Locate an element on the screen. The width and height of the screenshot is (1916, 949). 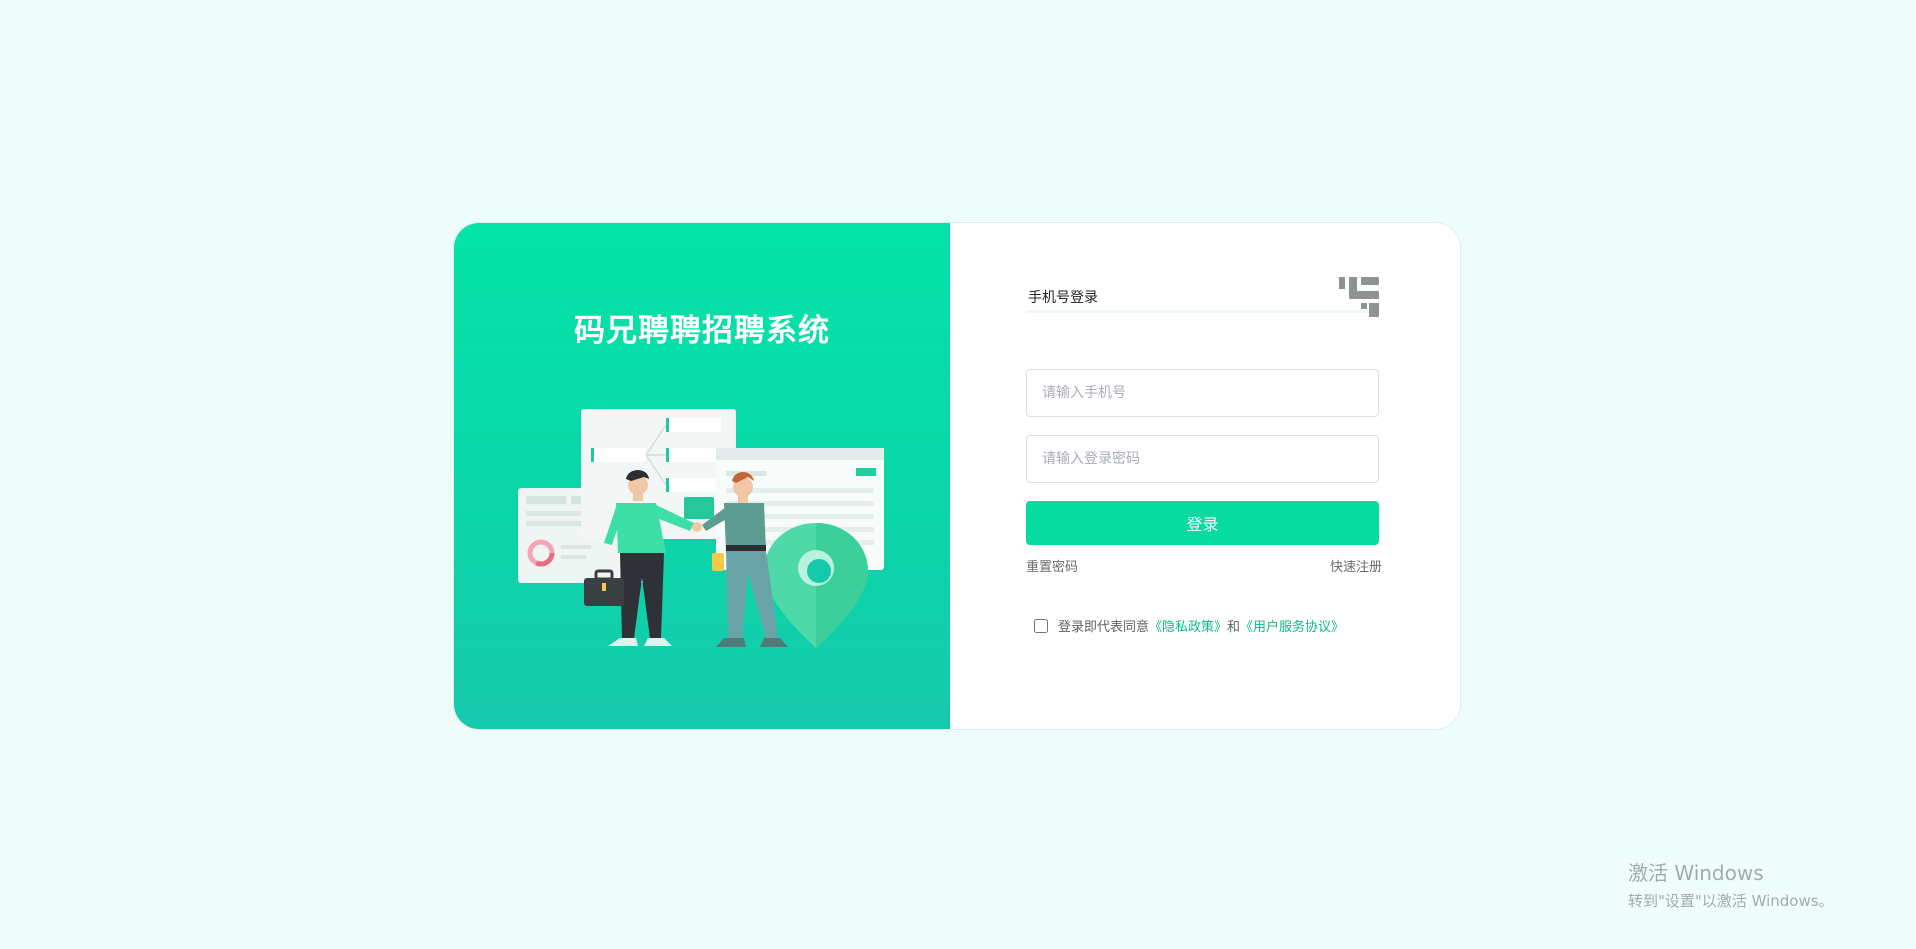
brand-title: 码兄聘聘招聘系统 is located at coordinates (702, 331).